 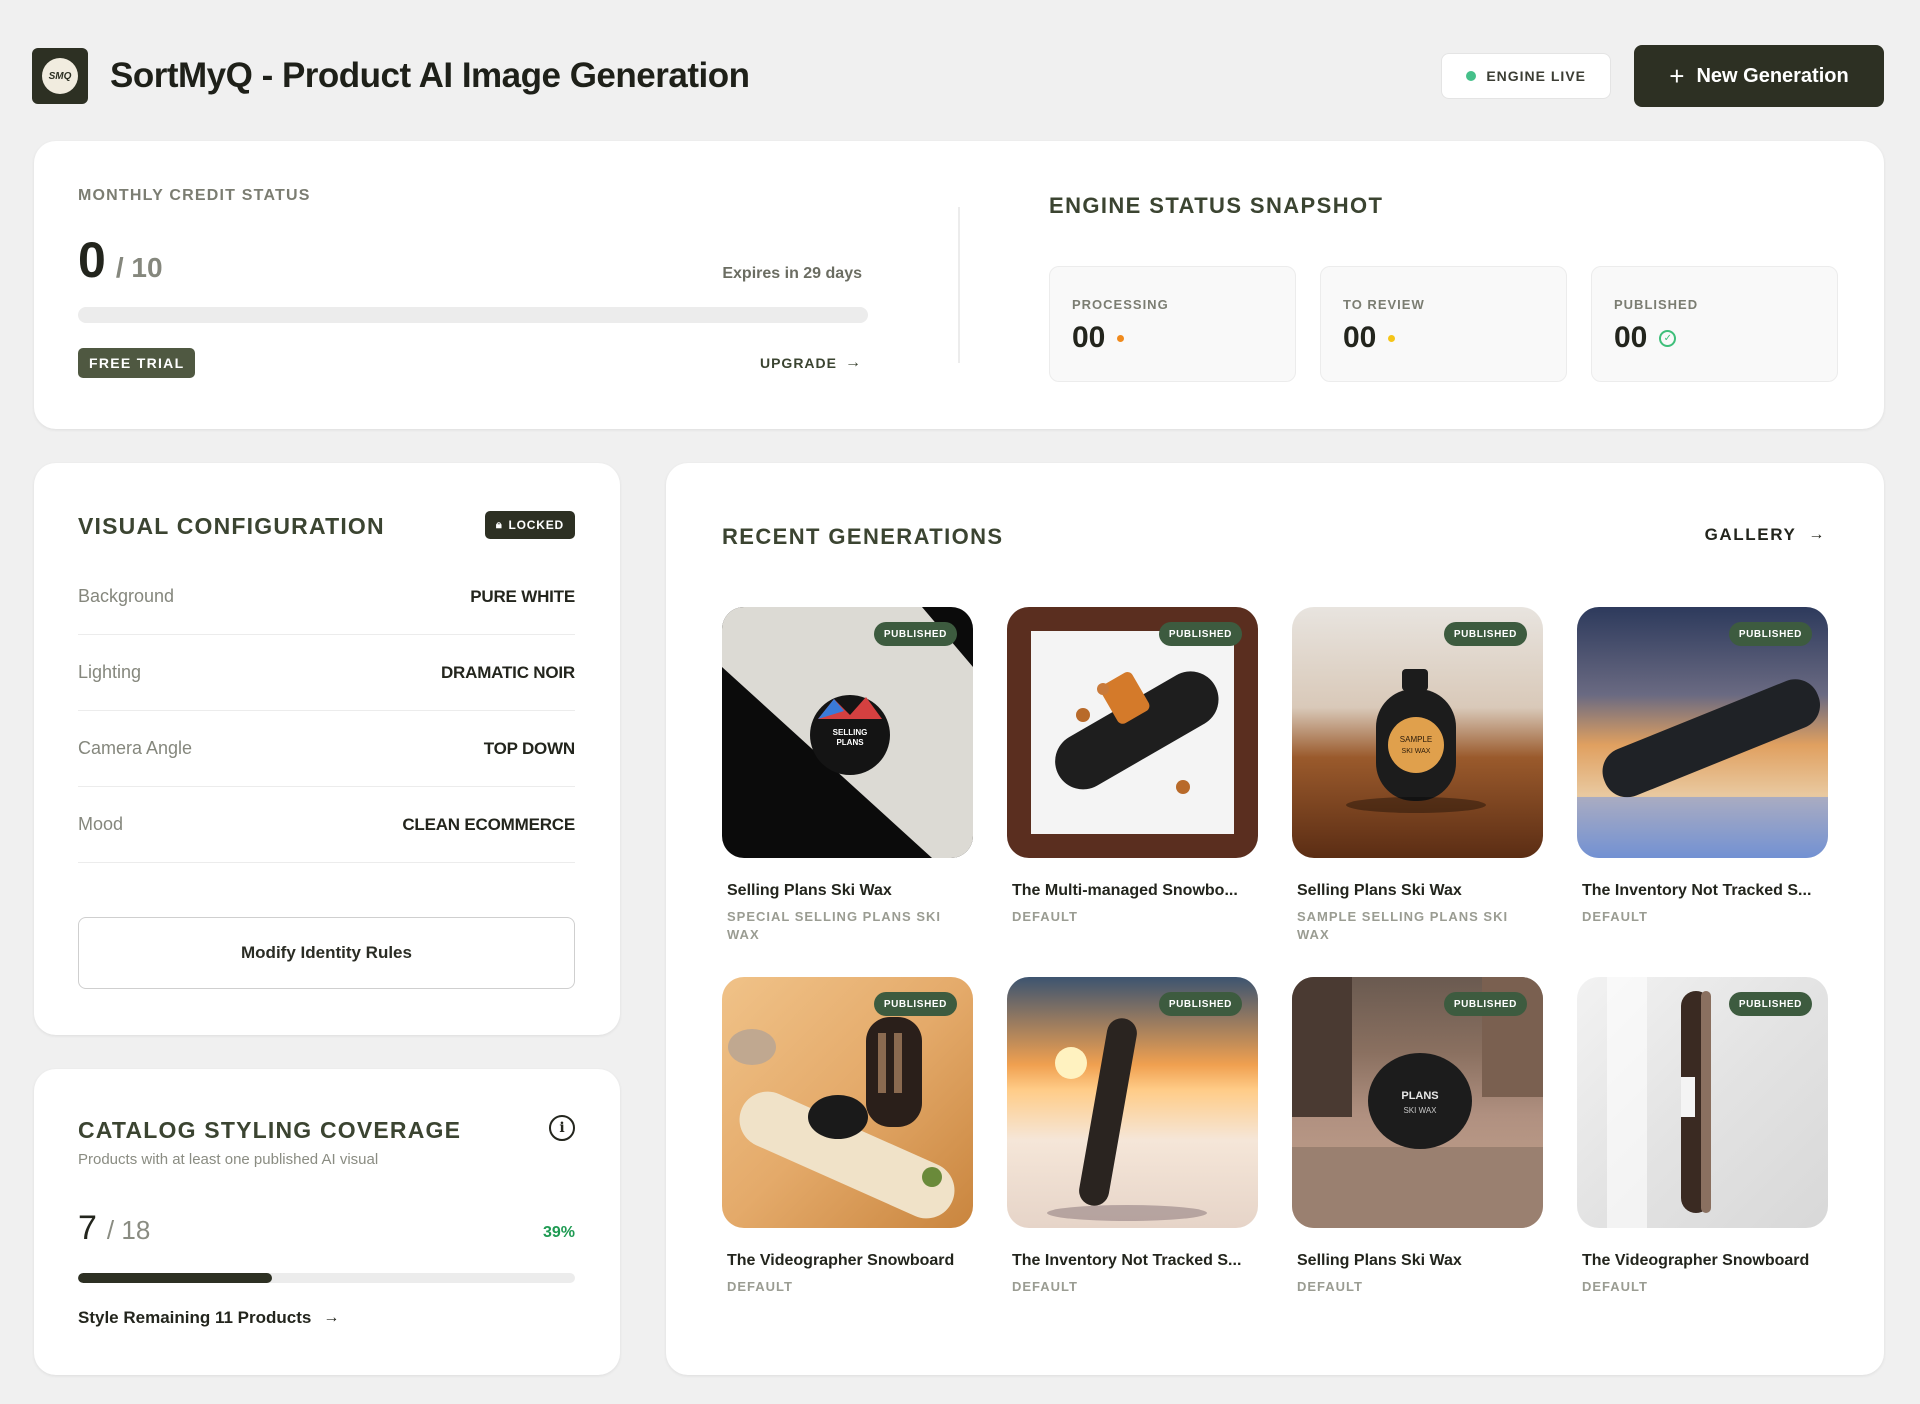 What do you see at coordinates (1120, 304) in the screenshot?
I see `stat-label: PROCESSING` at bounding box center [1120, 304].